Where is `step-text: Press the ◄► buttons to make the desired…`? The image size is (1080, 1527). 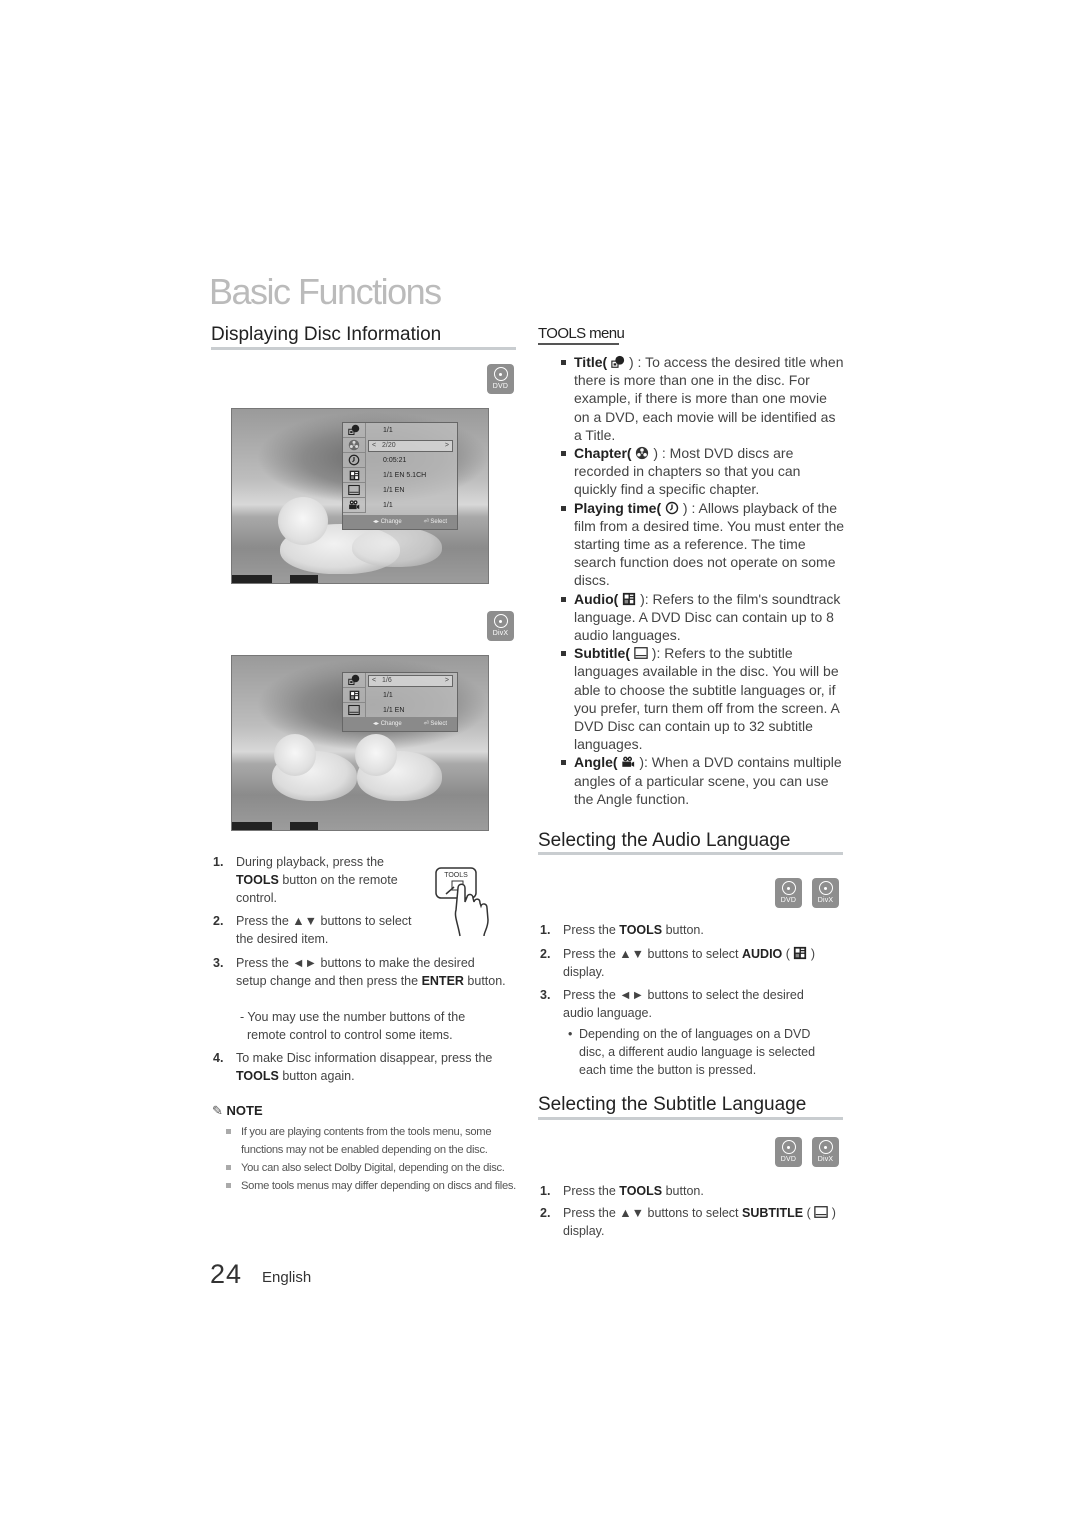 step-text: Press the ◄► buttons to make the desired… is located at coordinates (371, 972).